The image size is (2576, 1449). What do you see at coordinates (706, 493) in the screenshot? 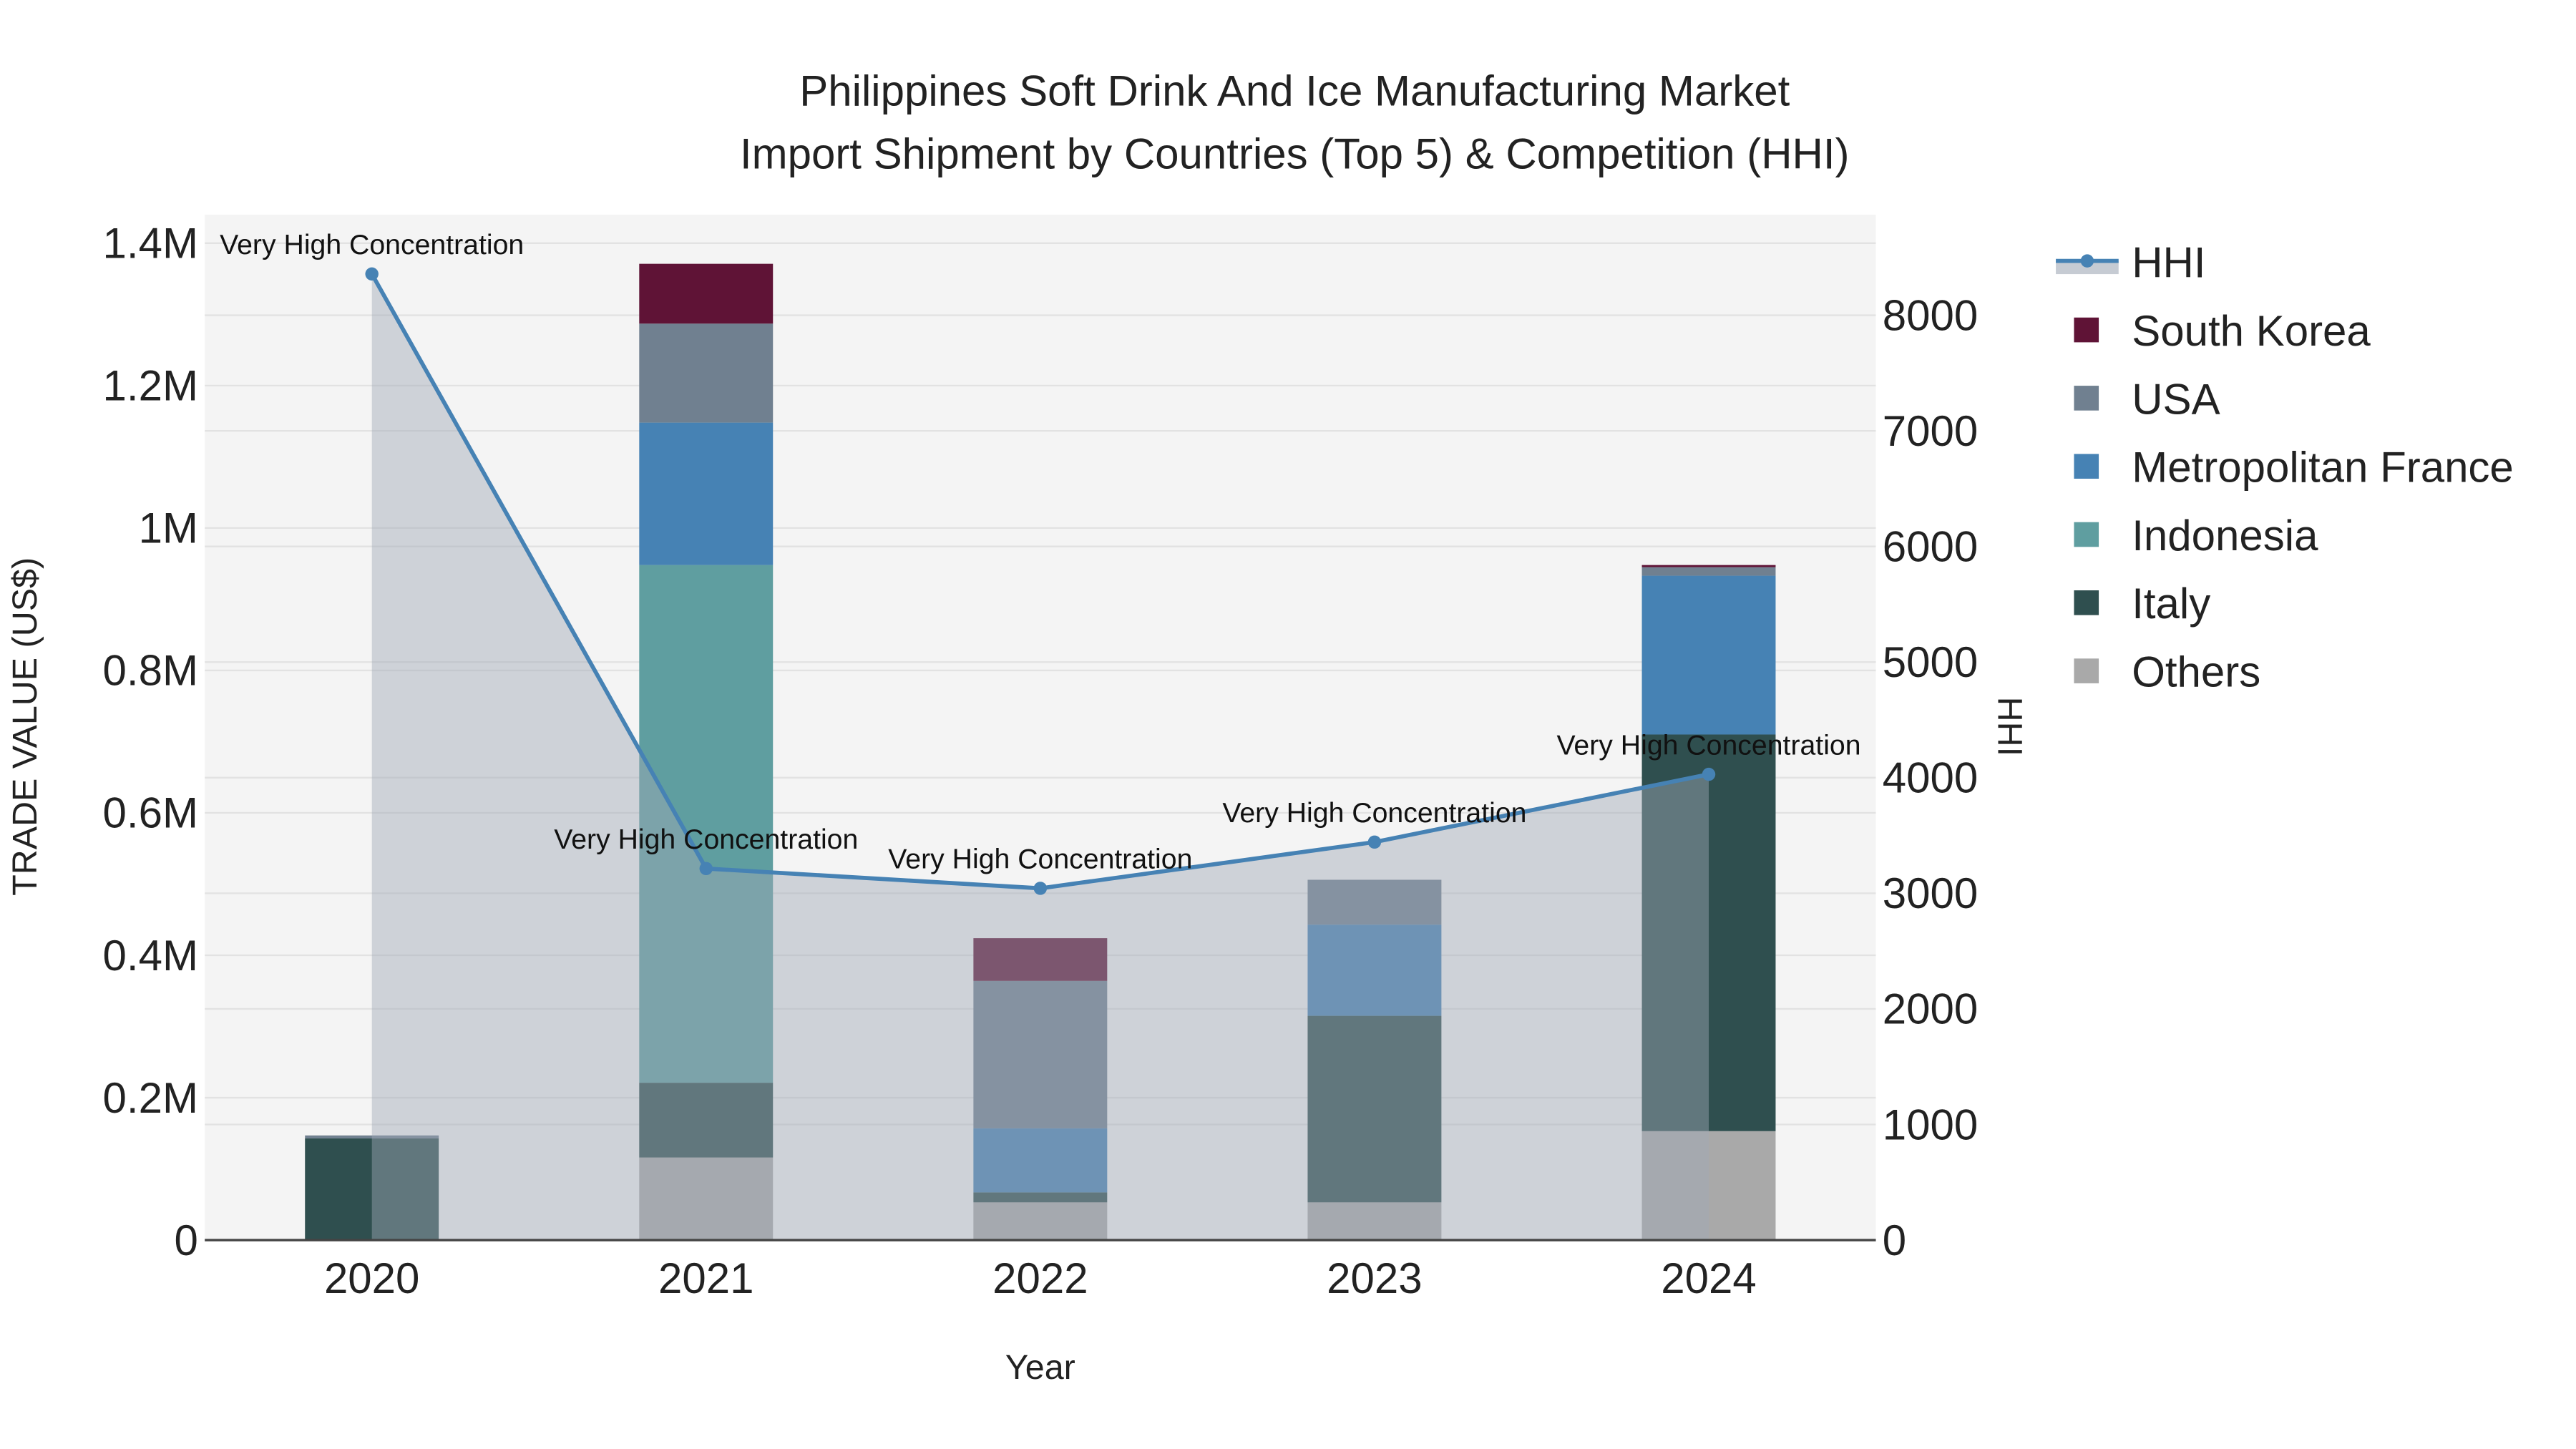
I see `bar-metropolitan-france-2021` at bounding box center [706, 493].